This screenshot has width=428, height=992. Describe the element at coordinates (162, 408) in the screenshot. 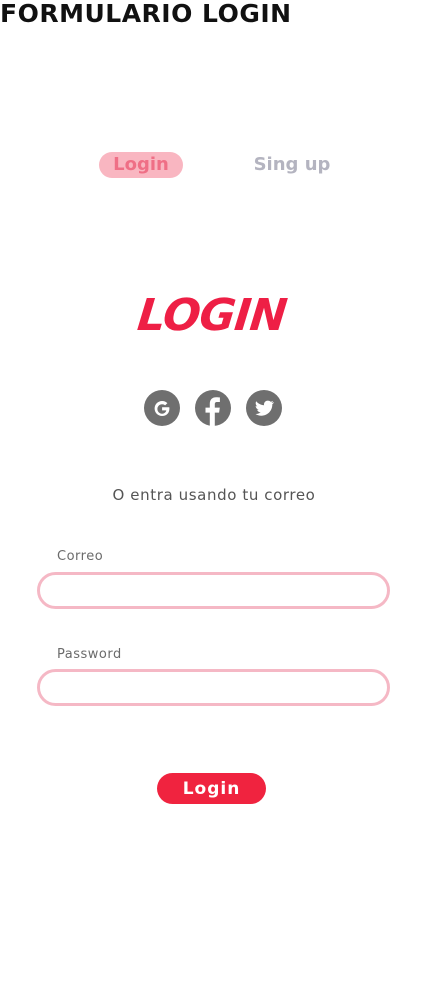

I see `google-icon` at that location.